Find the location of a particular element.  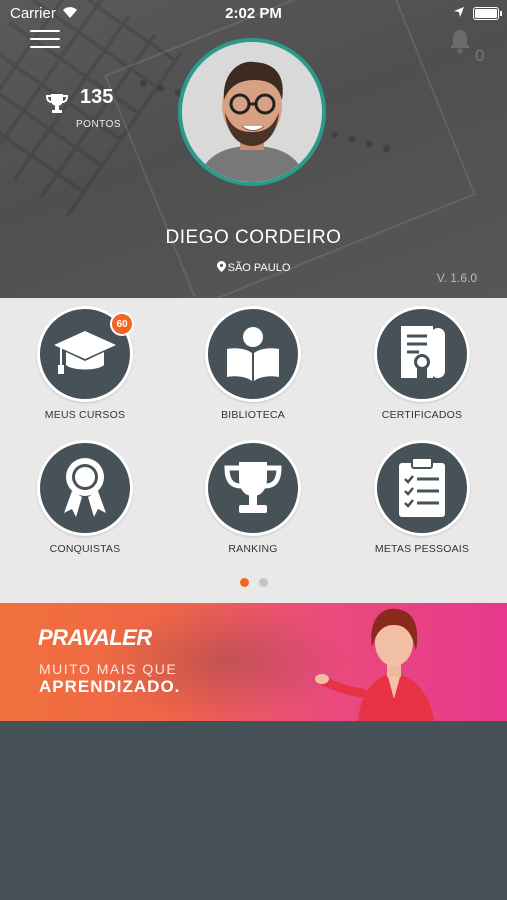

user-location: SÃO PAULO is located at coordinates (253, 267).